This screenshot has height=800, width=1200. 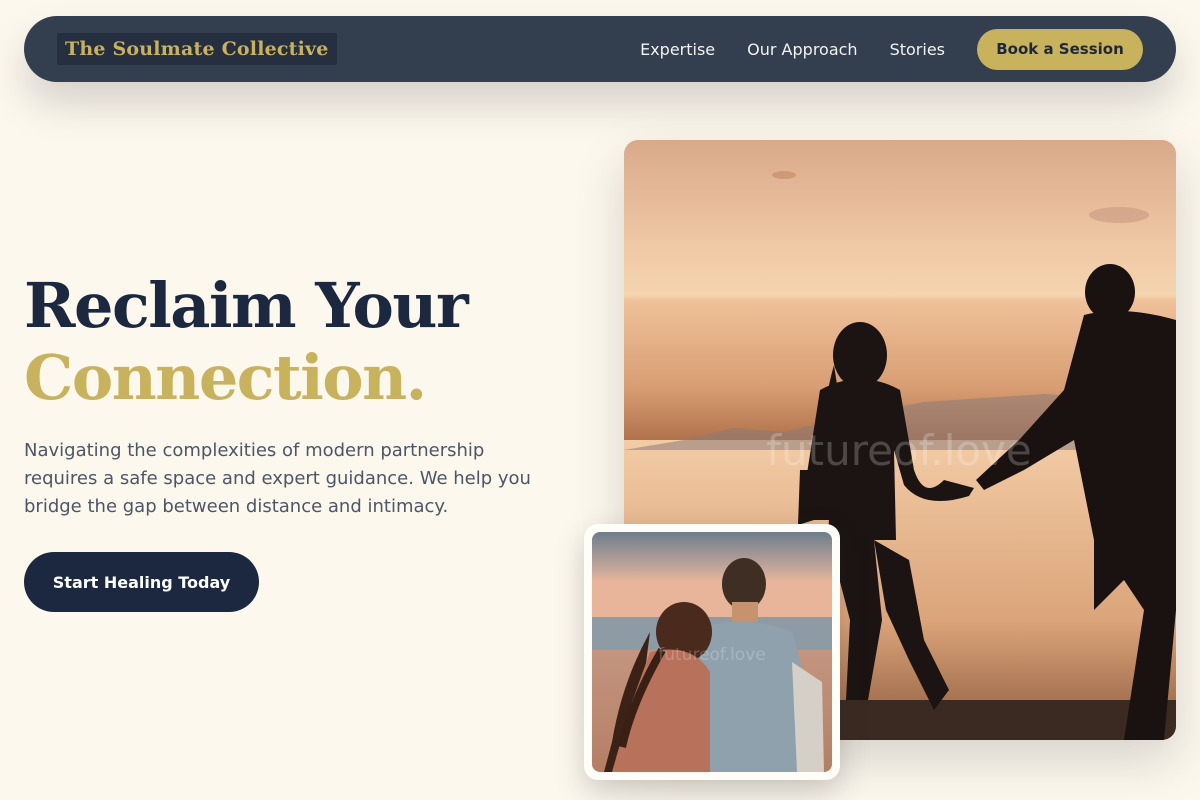 I want to click on nav-link-expertise: Expertise, so click(x=677, y=49).